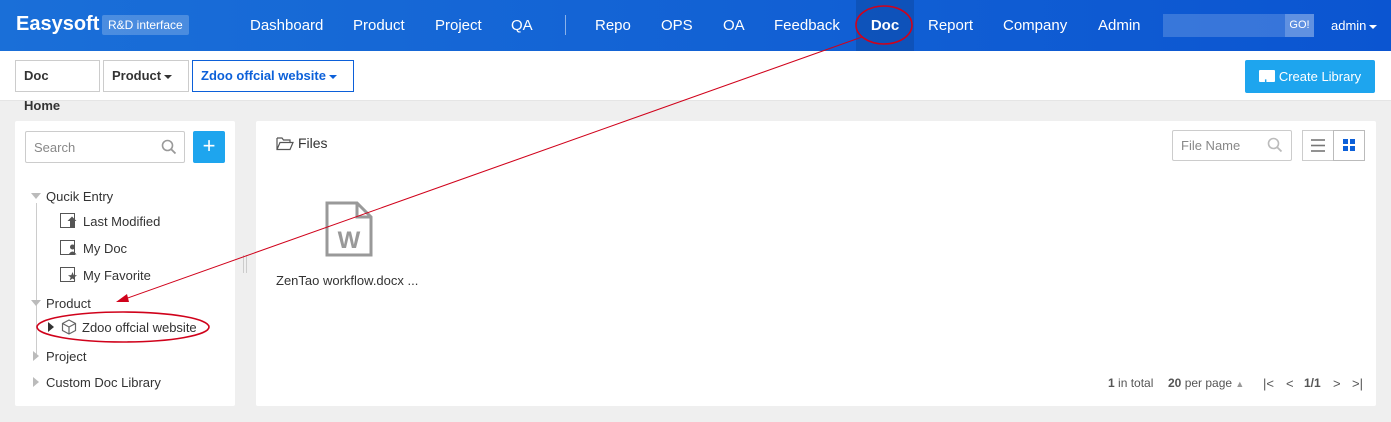 The image size is (1391, 422). What do you see at coordinates (1035, 25) in the screenshot?
I see `nav-company: Company` at bounding box center [1035, 25].